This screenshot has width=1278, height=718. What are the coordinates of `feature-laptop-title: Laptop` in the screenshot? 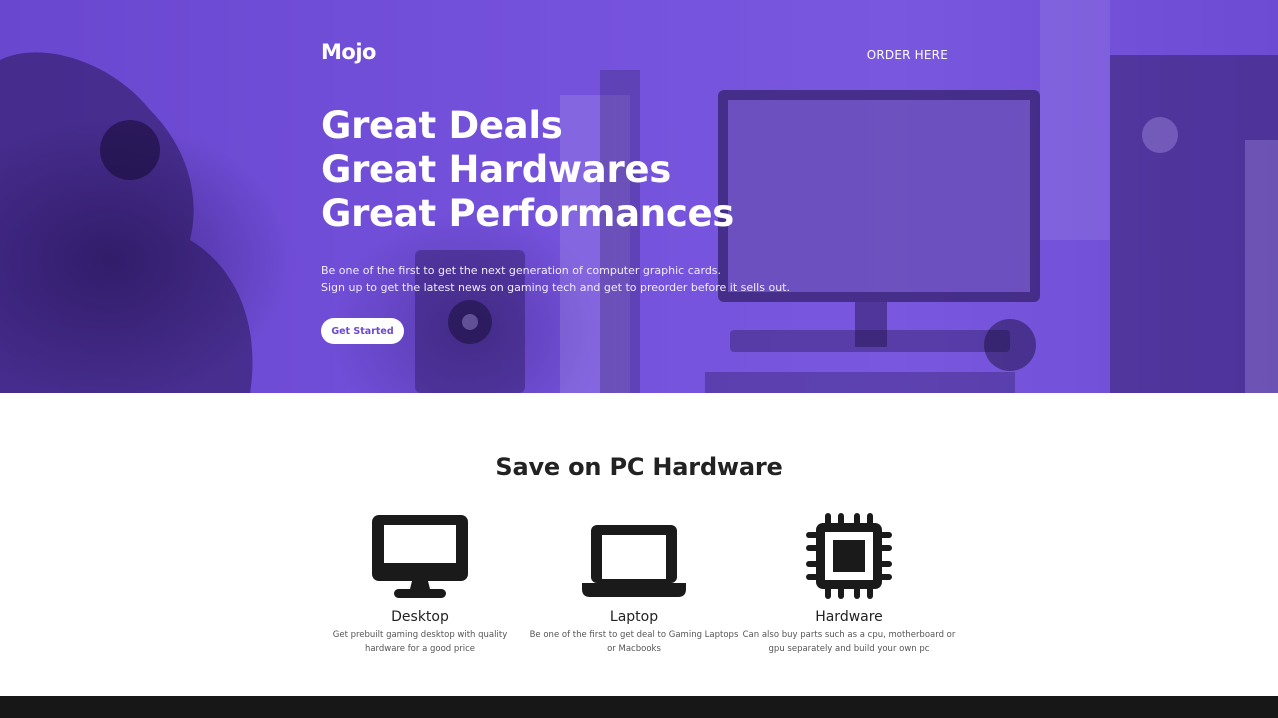 It's located at (634, 617).